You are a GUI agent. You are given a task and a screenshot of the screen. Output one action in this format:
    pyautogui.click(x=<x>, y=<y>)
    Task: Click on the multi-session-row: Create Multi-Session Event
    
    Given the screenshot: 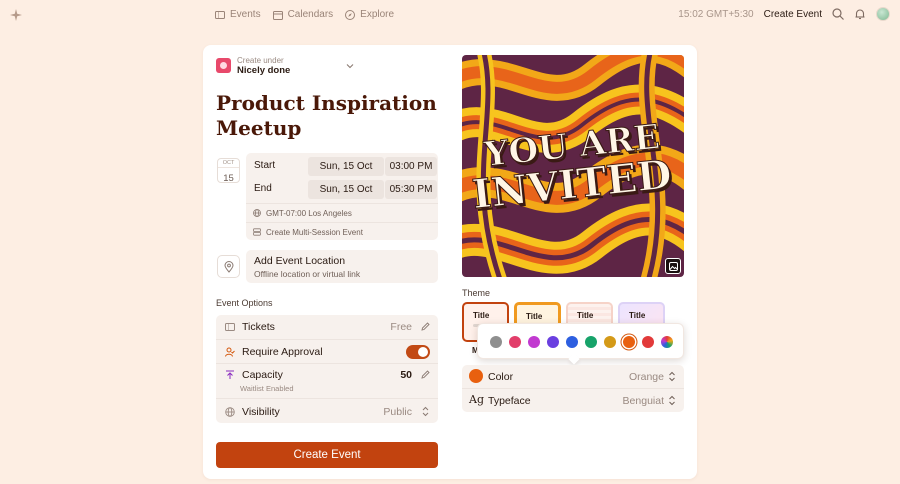 What is the action you would take?
    pyautogui.click(x=342, y=231)
    